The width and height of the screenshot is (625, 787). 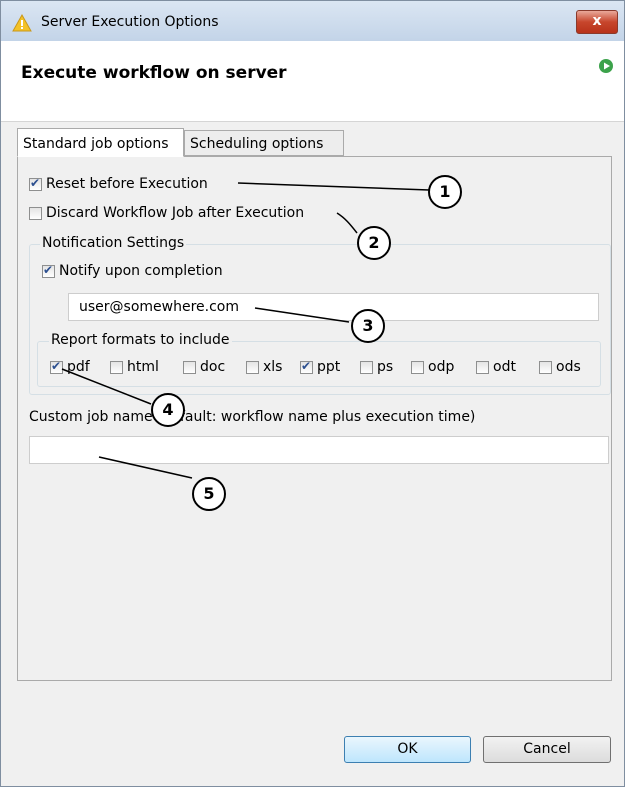 I want to click on callout-3: 3, so click(x=368, y=326).